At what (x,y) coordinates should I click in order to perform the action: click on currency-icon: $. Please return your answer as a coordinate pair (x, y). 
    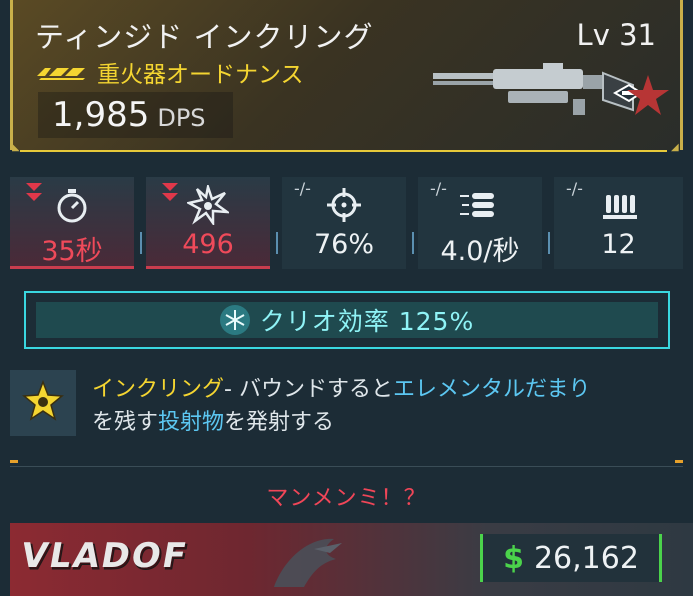
    Looking at the image, I should click on (513, 558).